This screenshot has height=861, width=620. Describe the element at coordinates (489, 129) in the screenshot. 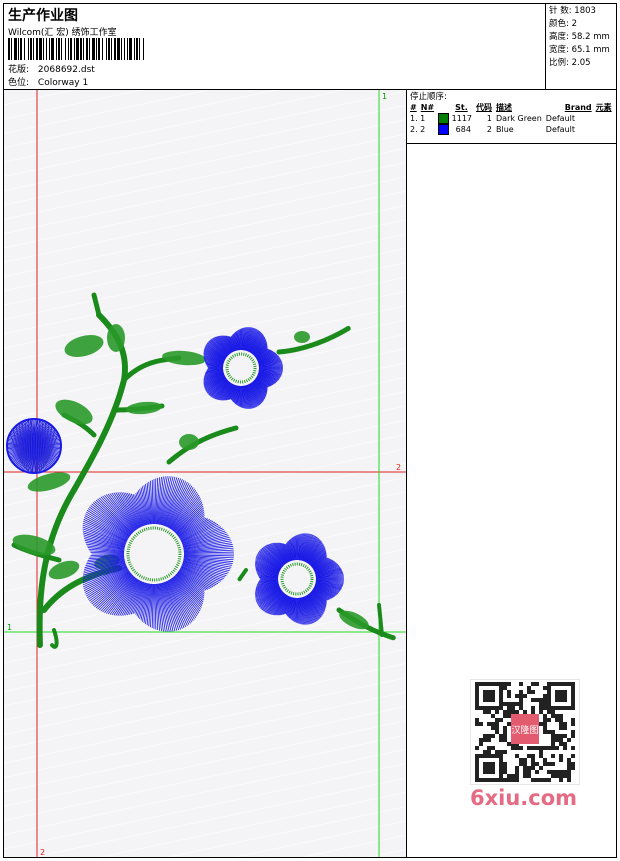

I see `row-code: 2` at that location.